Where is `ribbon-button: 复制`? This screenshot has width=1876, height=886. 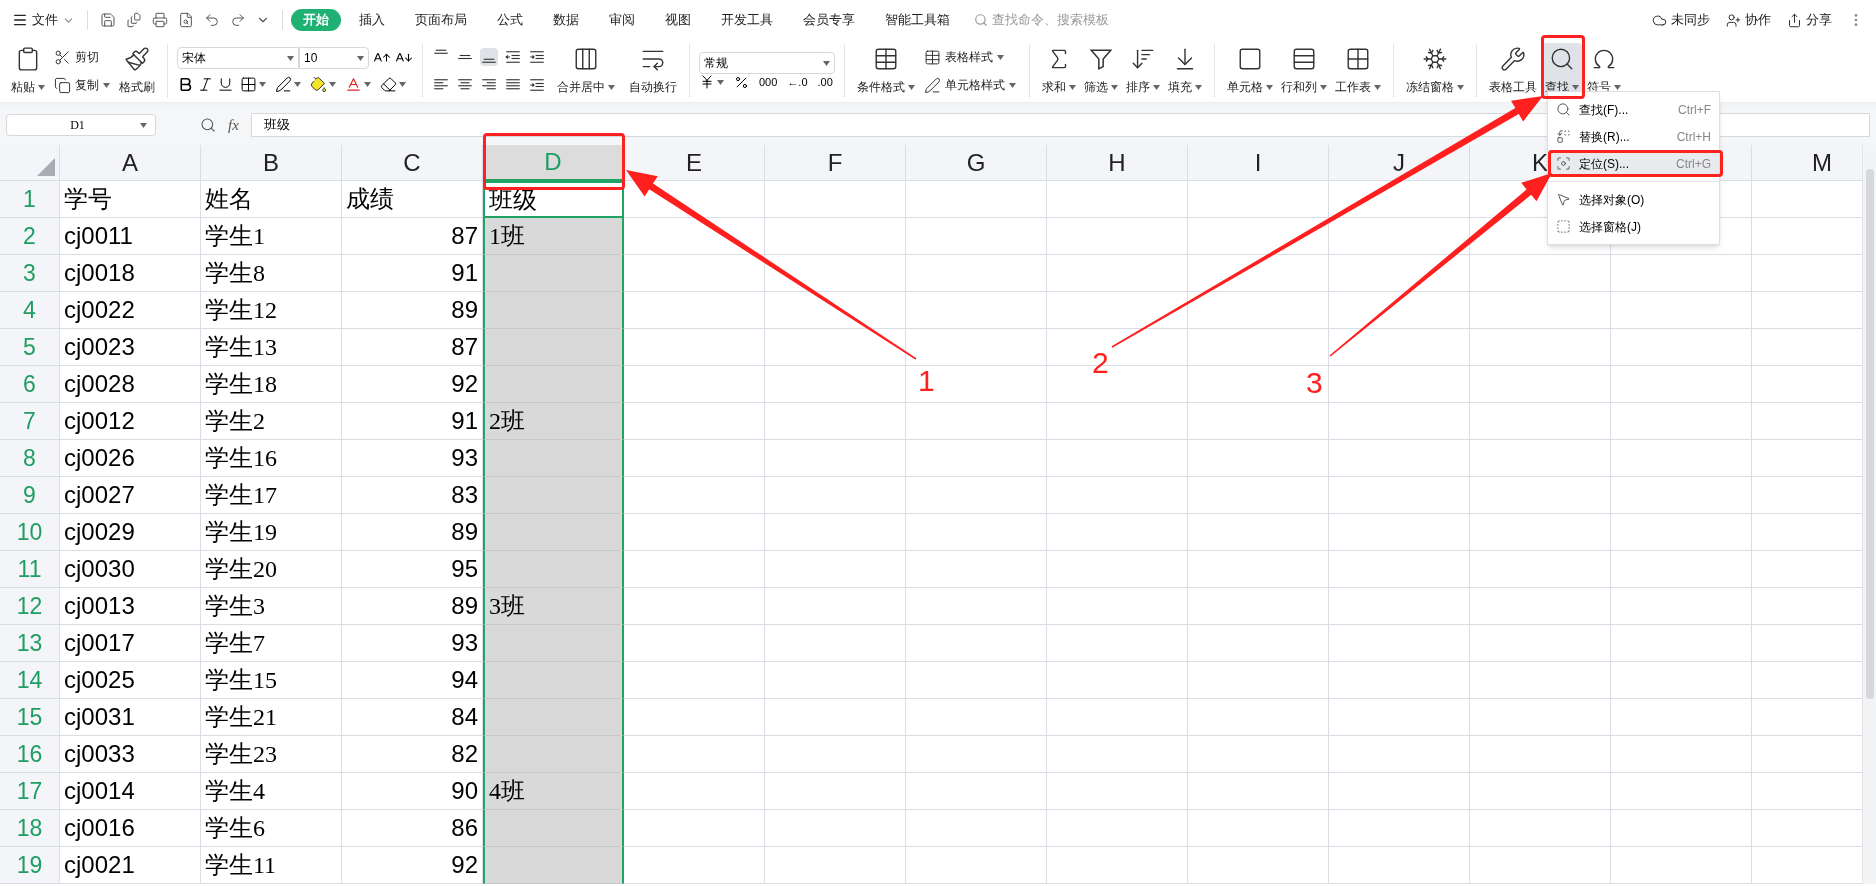 ribbon-button: 复制 is located at coordinates (82, 85).